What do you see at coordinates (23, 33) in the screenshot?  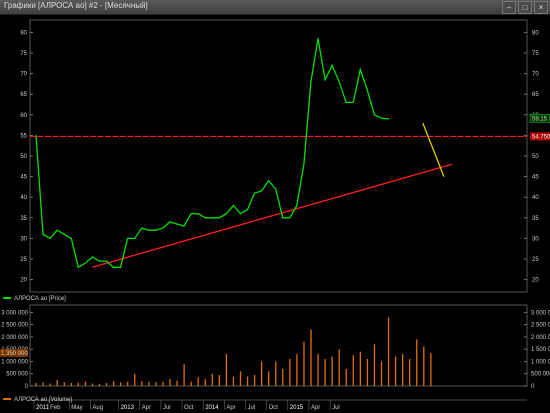 I see `price-ytick-label-left: 80` at bounding box center [23, 33].